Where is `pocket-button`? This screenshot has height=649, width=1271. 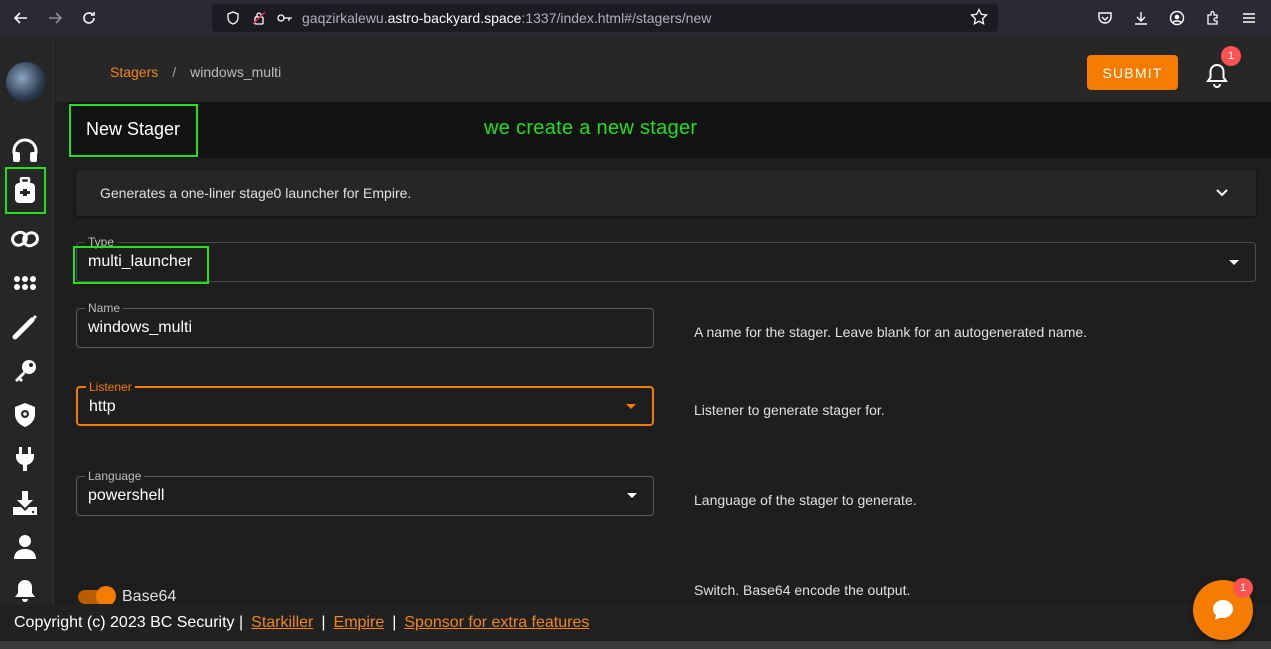 pocket-button is located at coordinates (1105, 18).